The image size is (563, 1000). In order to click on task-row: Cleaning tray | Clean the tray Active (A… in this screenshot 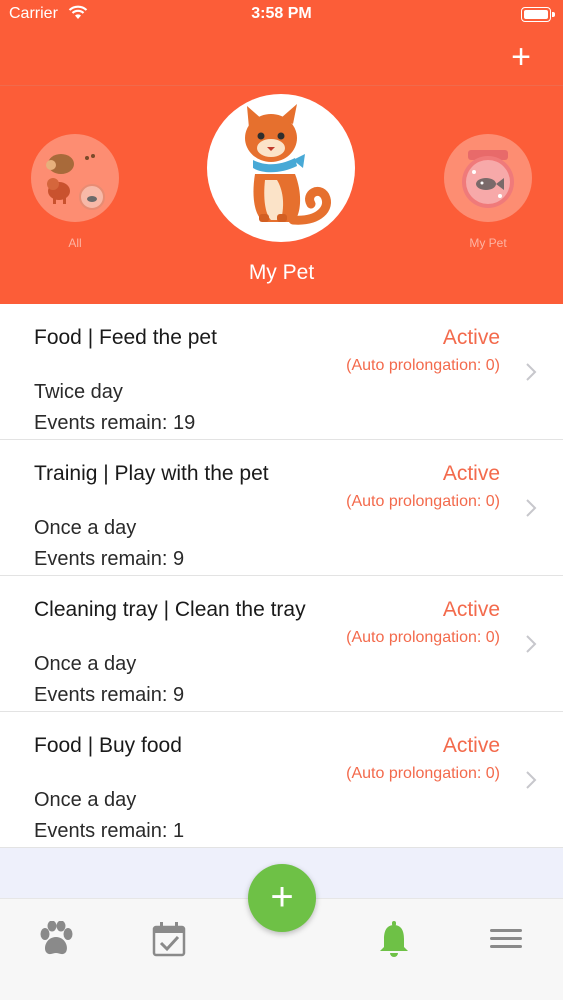, I will do `click(281, 644)`.